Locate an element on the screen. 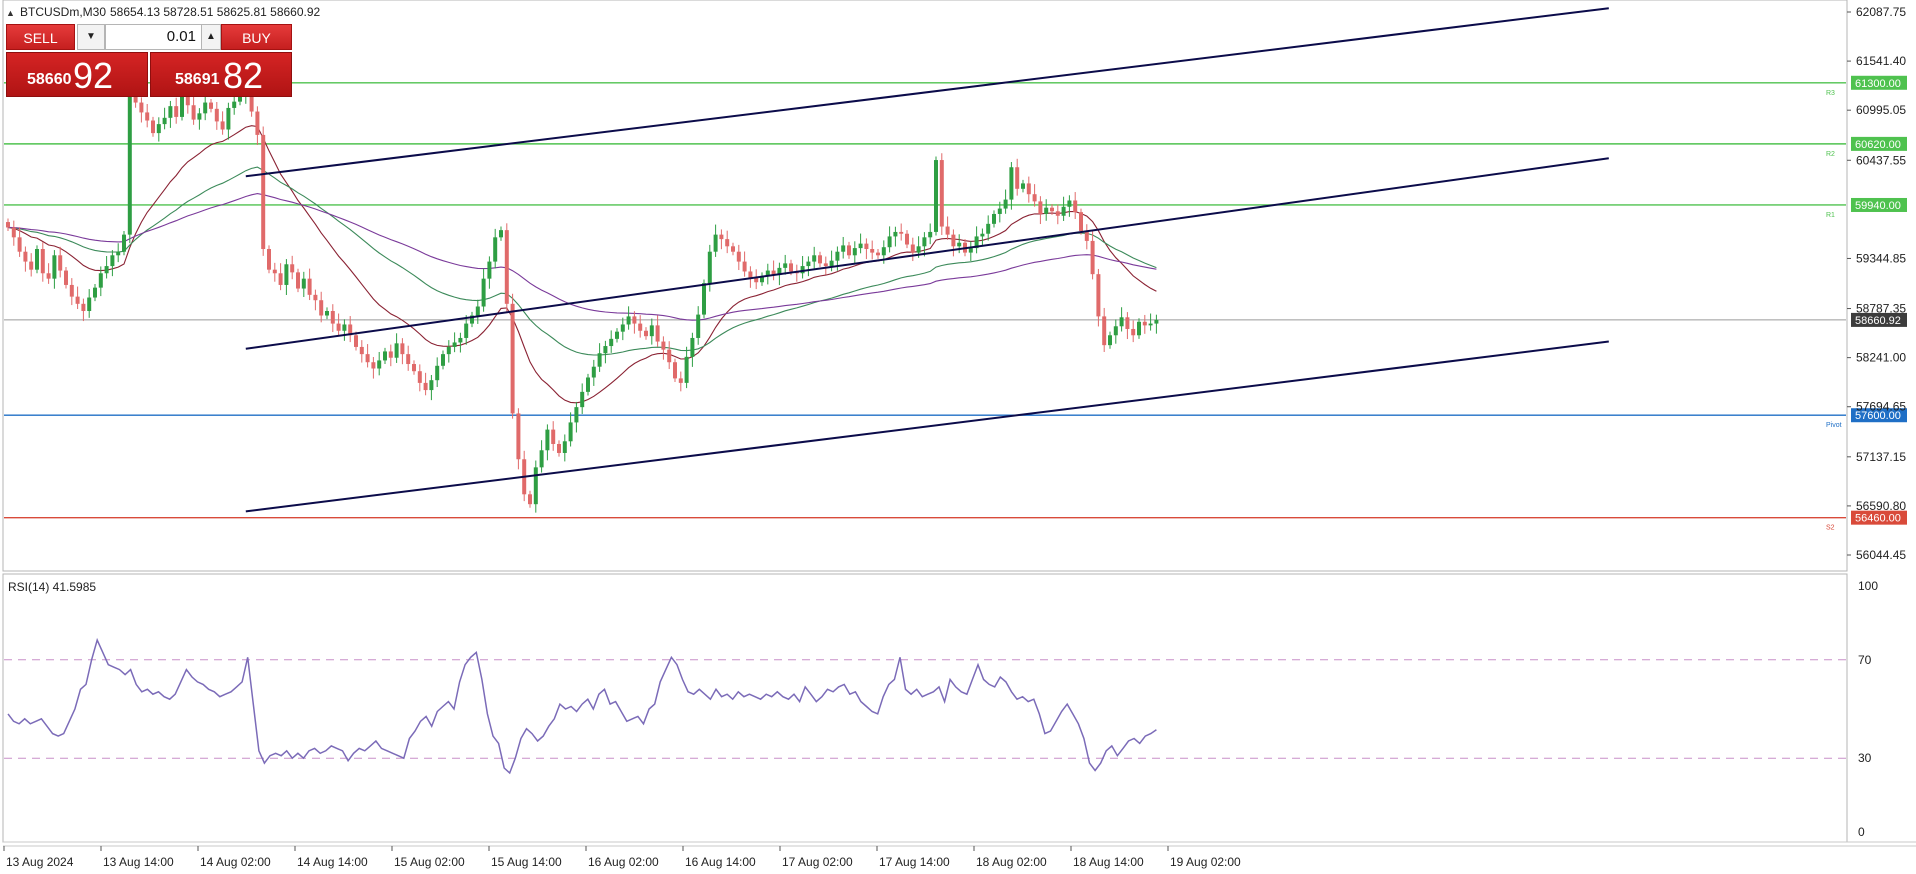 This screenshot has width=1916, height=874. sell-price-button: 58660 92 is located at coordinates (77, 74).